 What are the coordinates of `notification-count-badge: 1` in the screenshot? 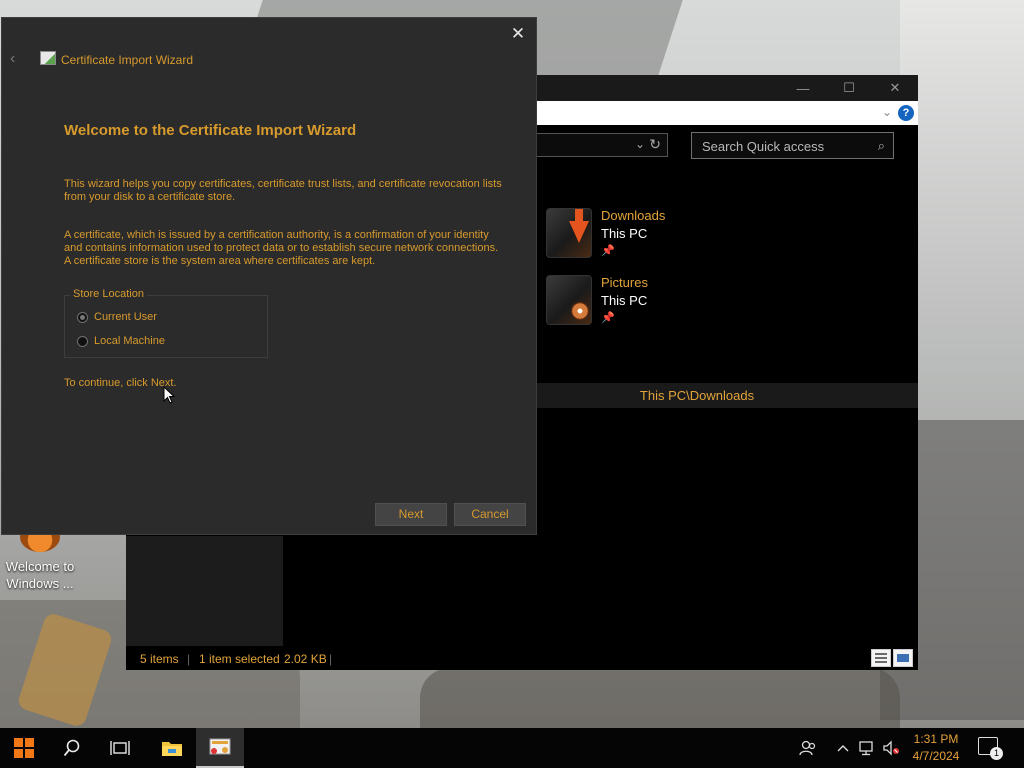 It's located at (996, 753).